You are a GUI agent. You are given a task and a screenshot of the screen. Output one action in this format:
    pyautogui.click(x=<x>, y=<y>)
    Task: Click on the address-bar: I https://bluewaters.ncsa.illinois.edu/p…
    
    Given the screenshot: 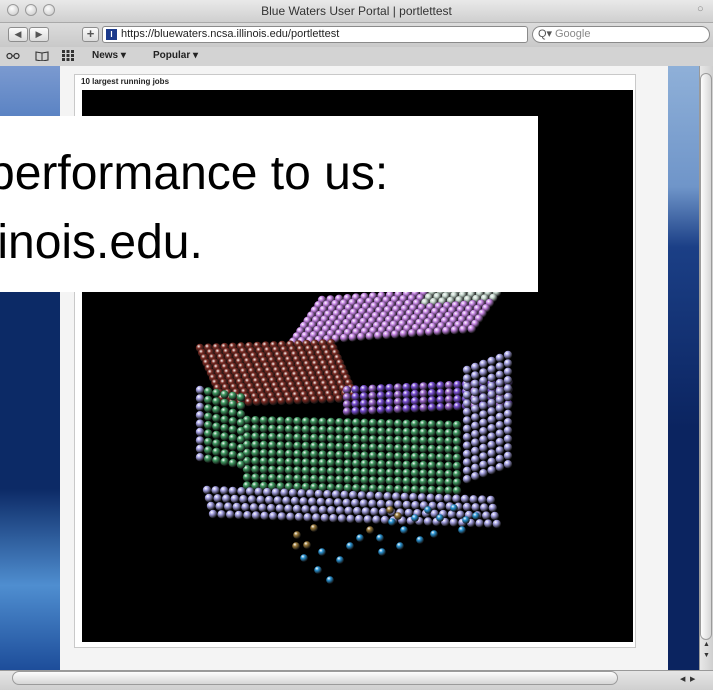 What is the action you would take?
    pyautogui.click(x=360, y=34)
    